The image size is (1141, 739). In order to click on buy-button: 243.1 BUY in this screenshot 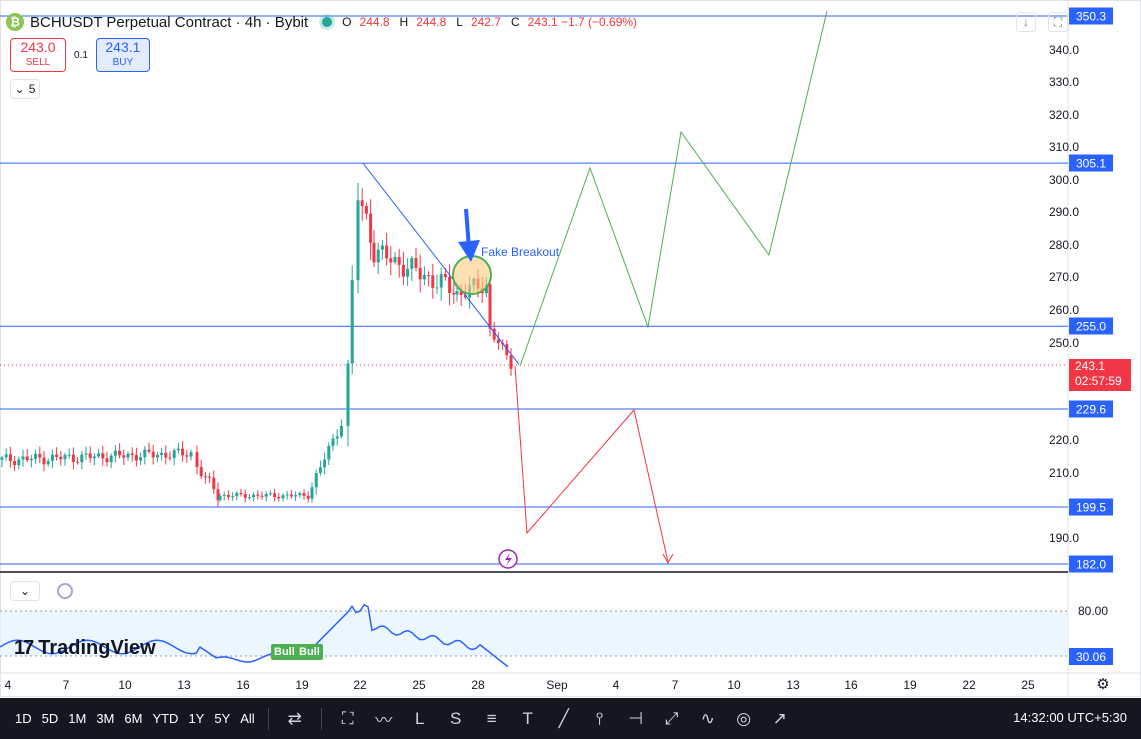, I will do `click(122, 55)`.